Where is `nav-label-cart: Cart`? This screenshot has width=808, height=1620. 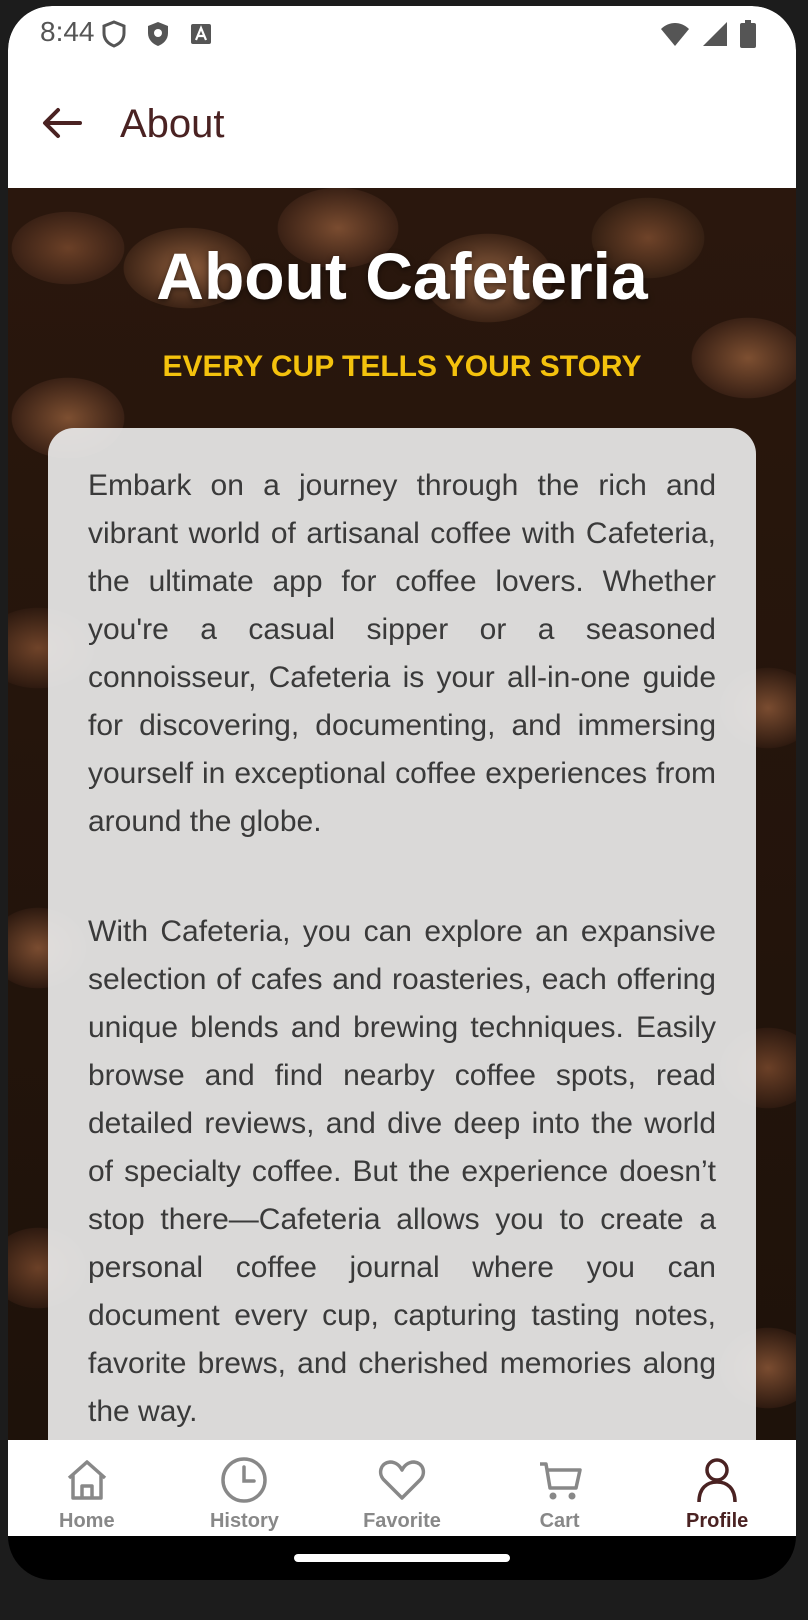
nav-label-cart: Cart is located at coordinates (559, 1521).